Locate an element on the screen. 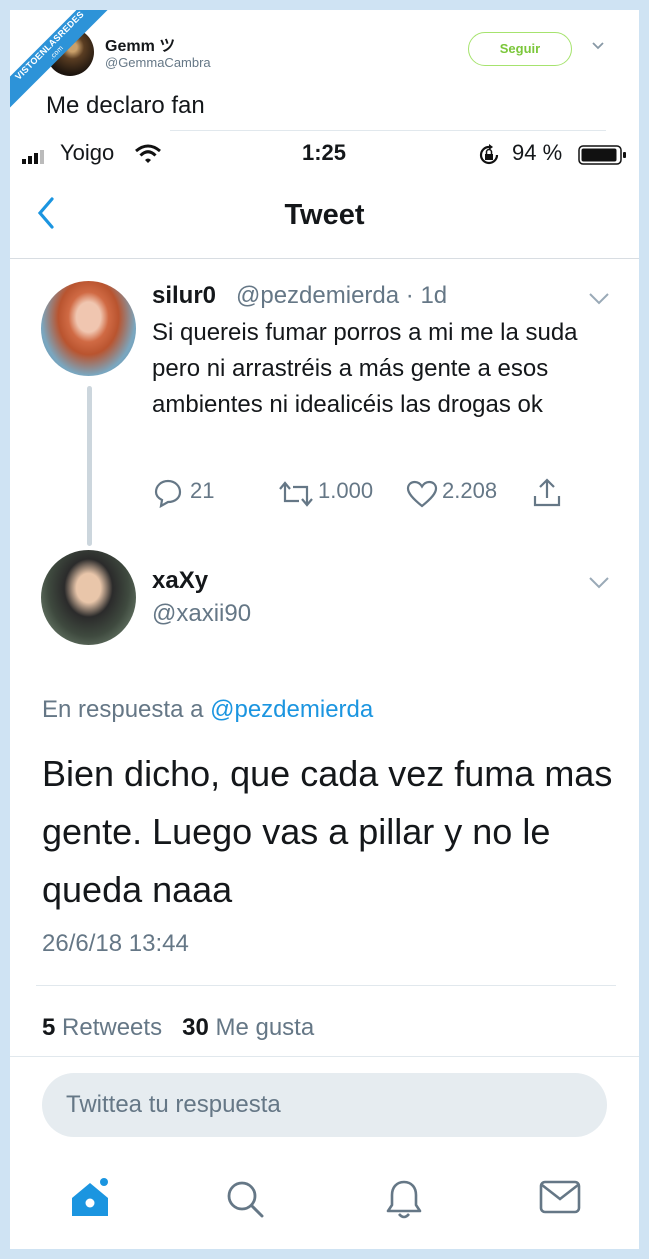  author-name: silur0 is located at coordinates (184, 296).